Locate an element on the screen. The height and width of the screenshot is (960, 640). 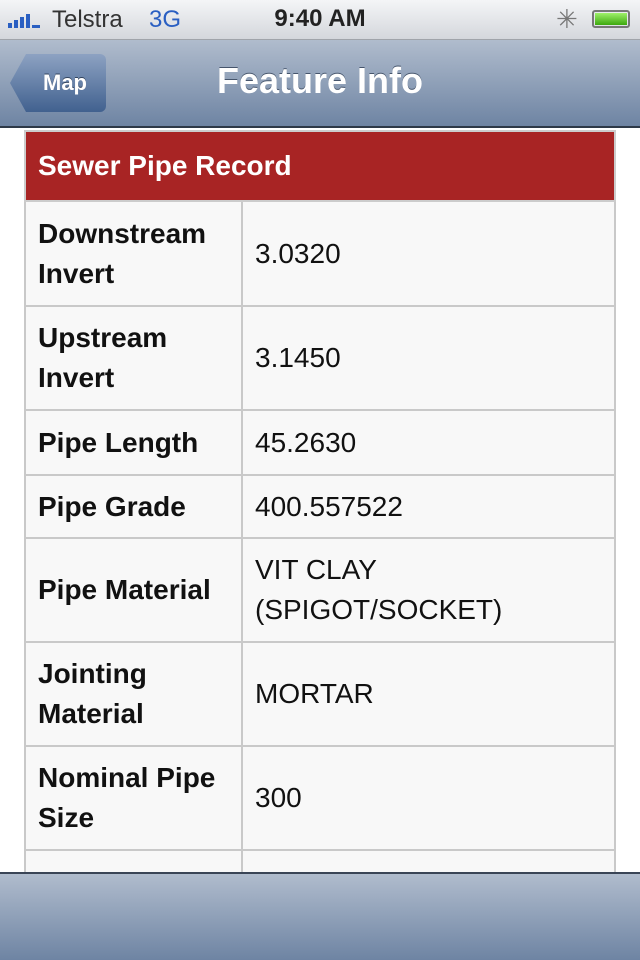
row-label: Jointing Material is located at coordinates (133, 694).